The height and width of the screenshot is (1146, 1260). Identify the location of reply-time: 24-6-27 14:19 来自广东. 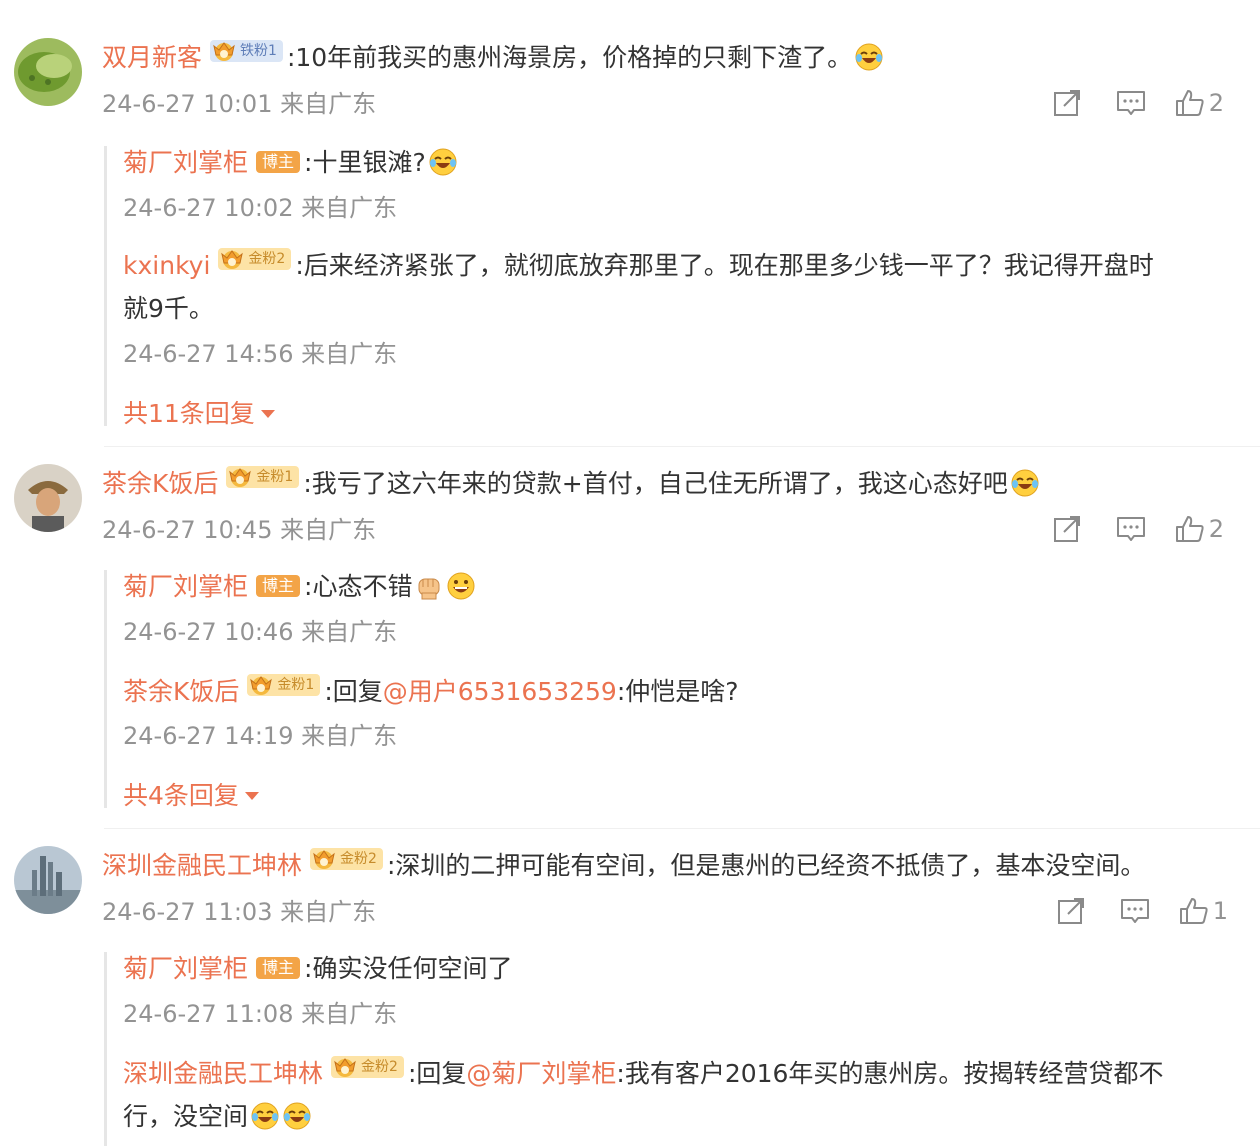
(260, 736).